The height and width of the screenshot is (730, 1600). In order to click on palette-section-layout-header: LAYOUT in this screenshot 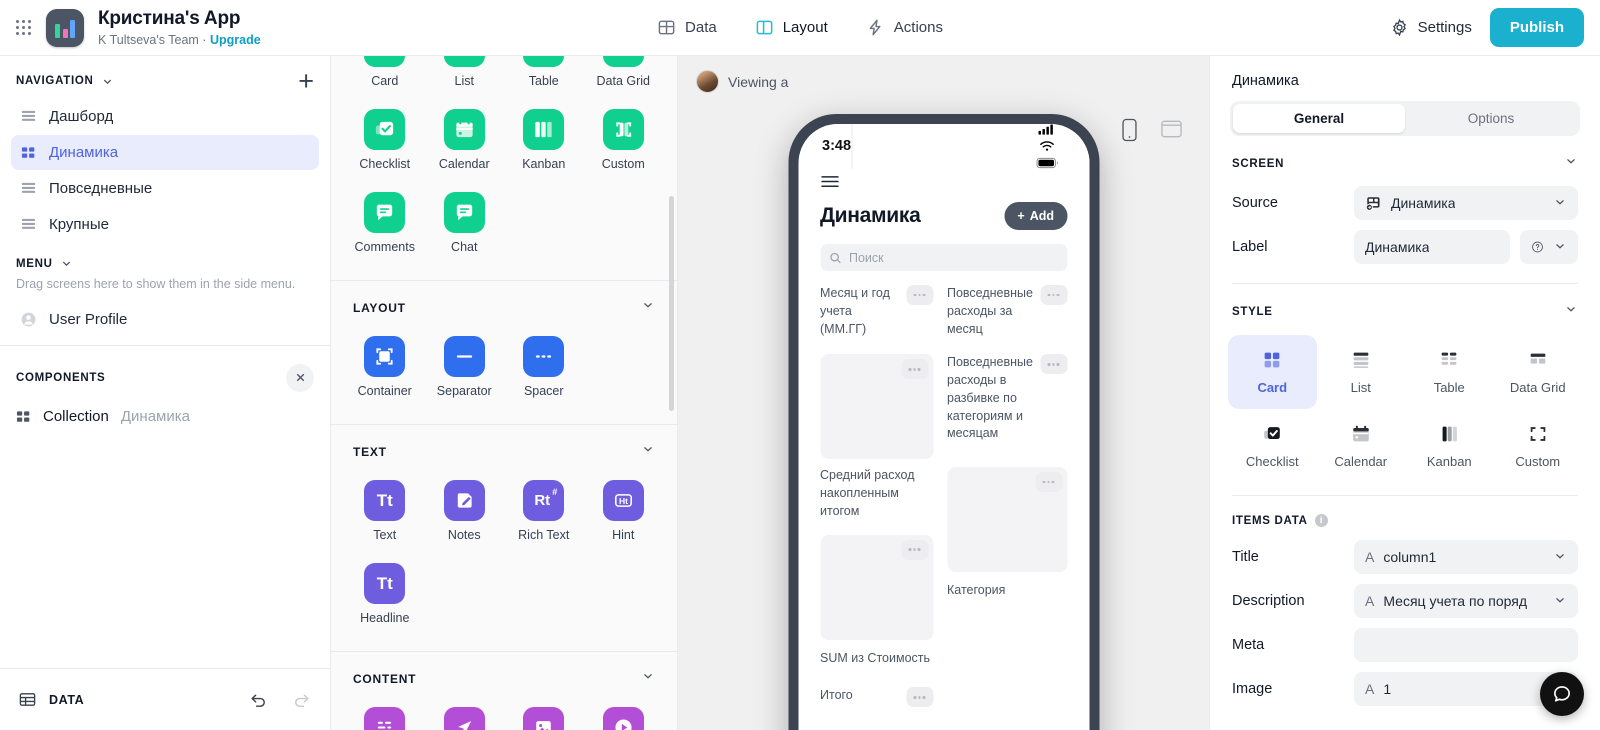, I will do `click(504, 302)`.